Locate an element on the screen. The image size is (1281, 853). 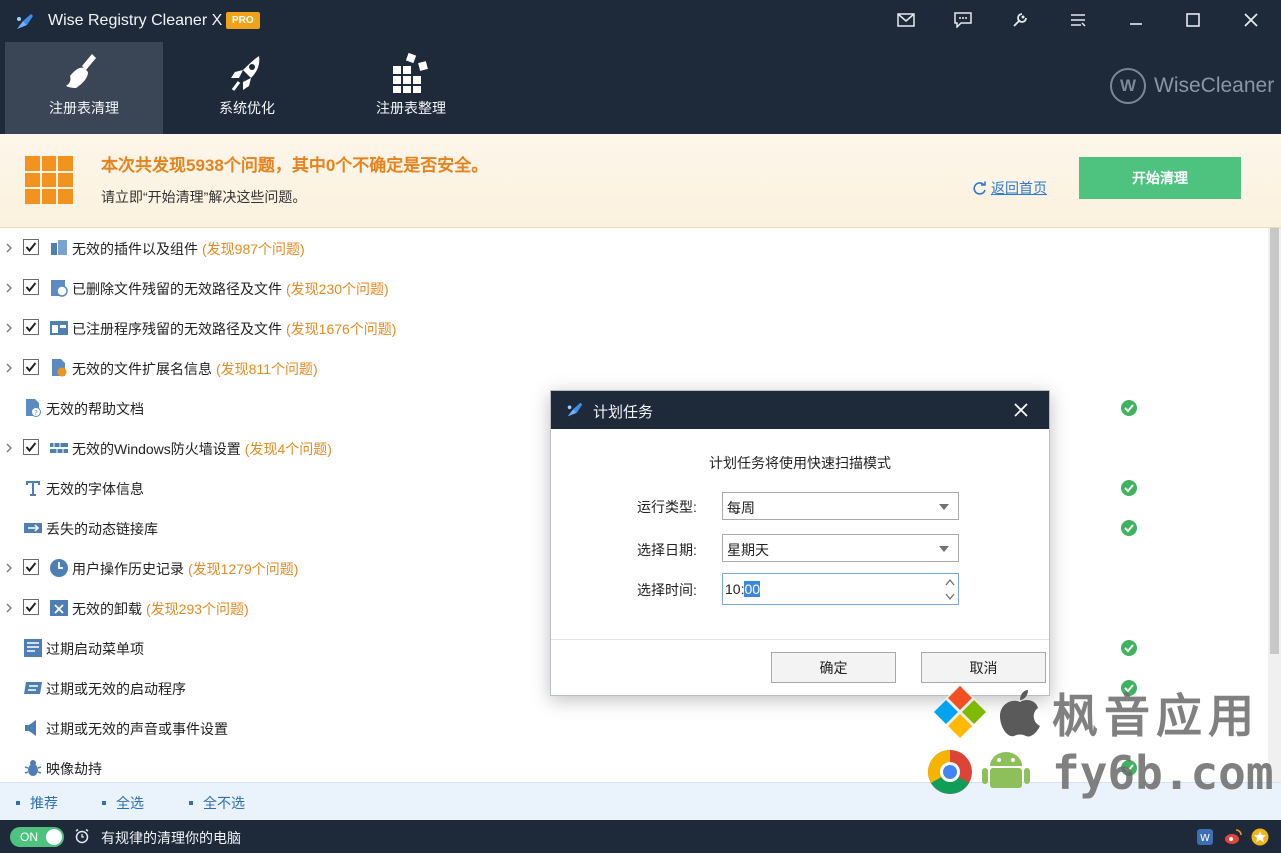
maximize-icon is located at coordinates (1193, 20).